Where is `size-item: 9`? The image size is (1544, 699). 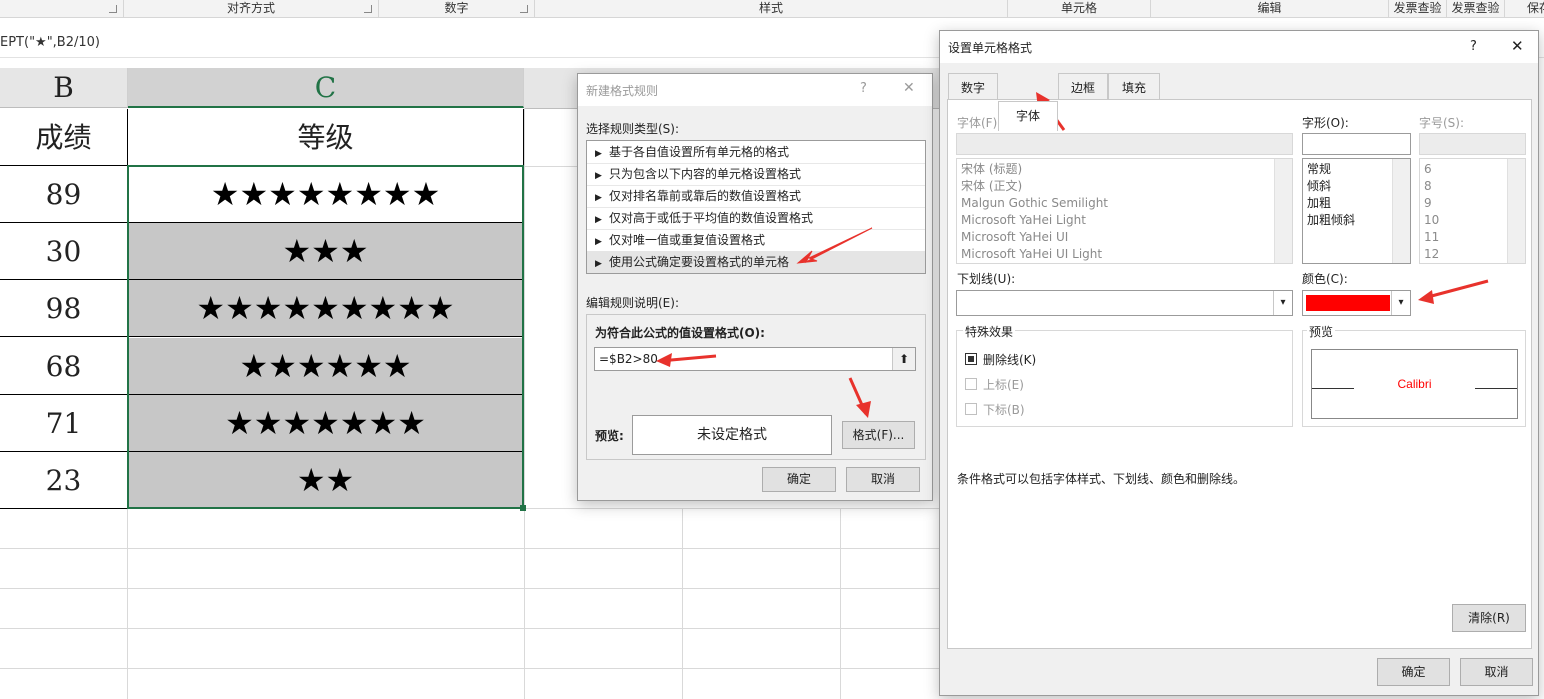
size-item: 9 is located at coordinates (1428, 203).